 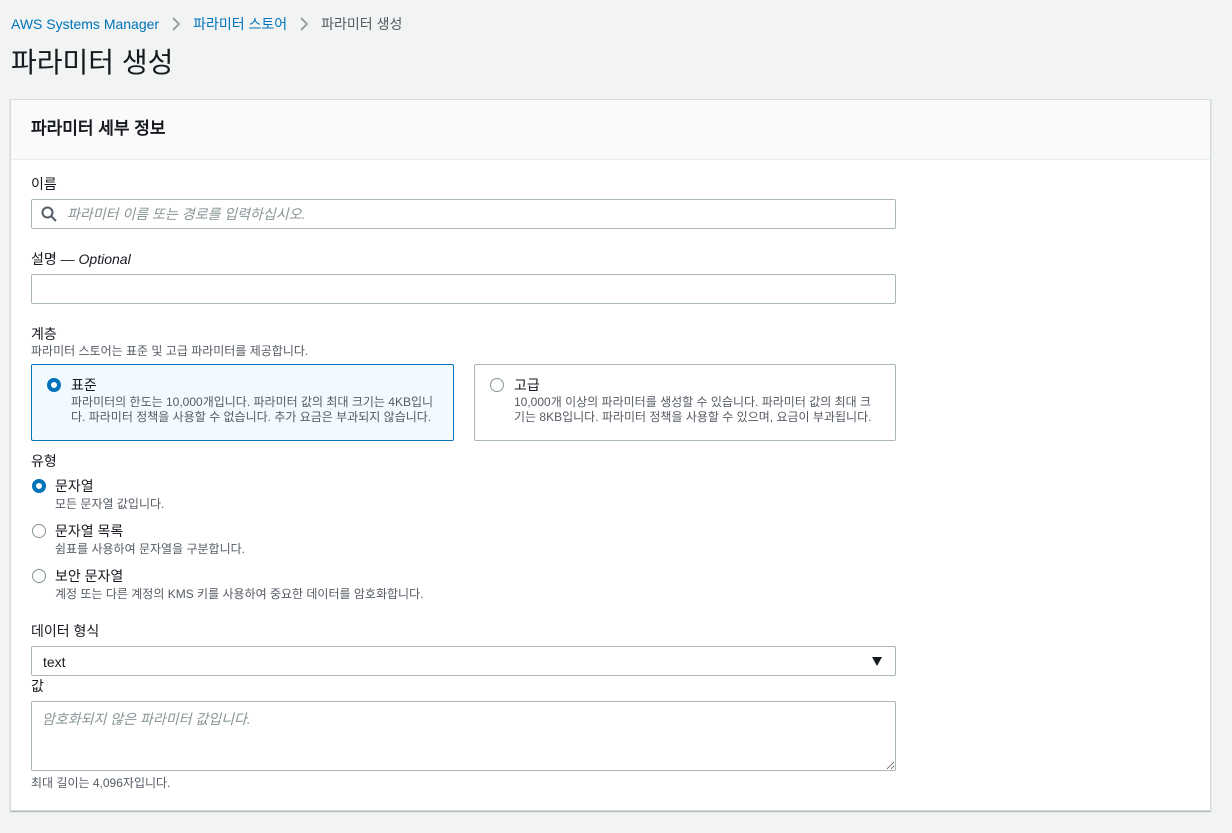 I want to click on tier-standard-radio, so click(x=54, y=385).